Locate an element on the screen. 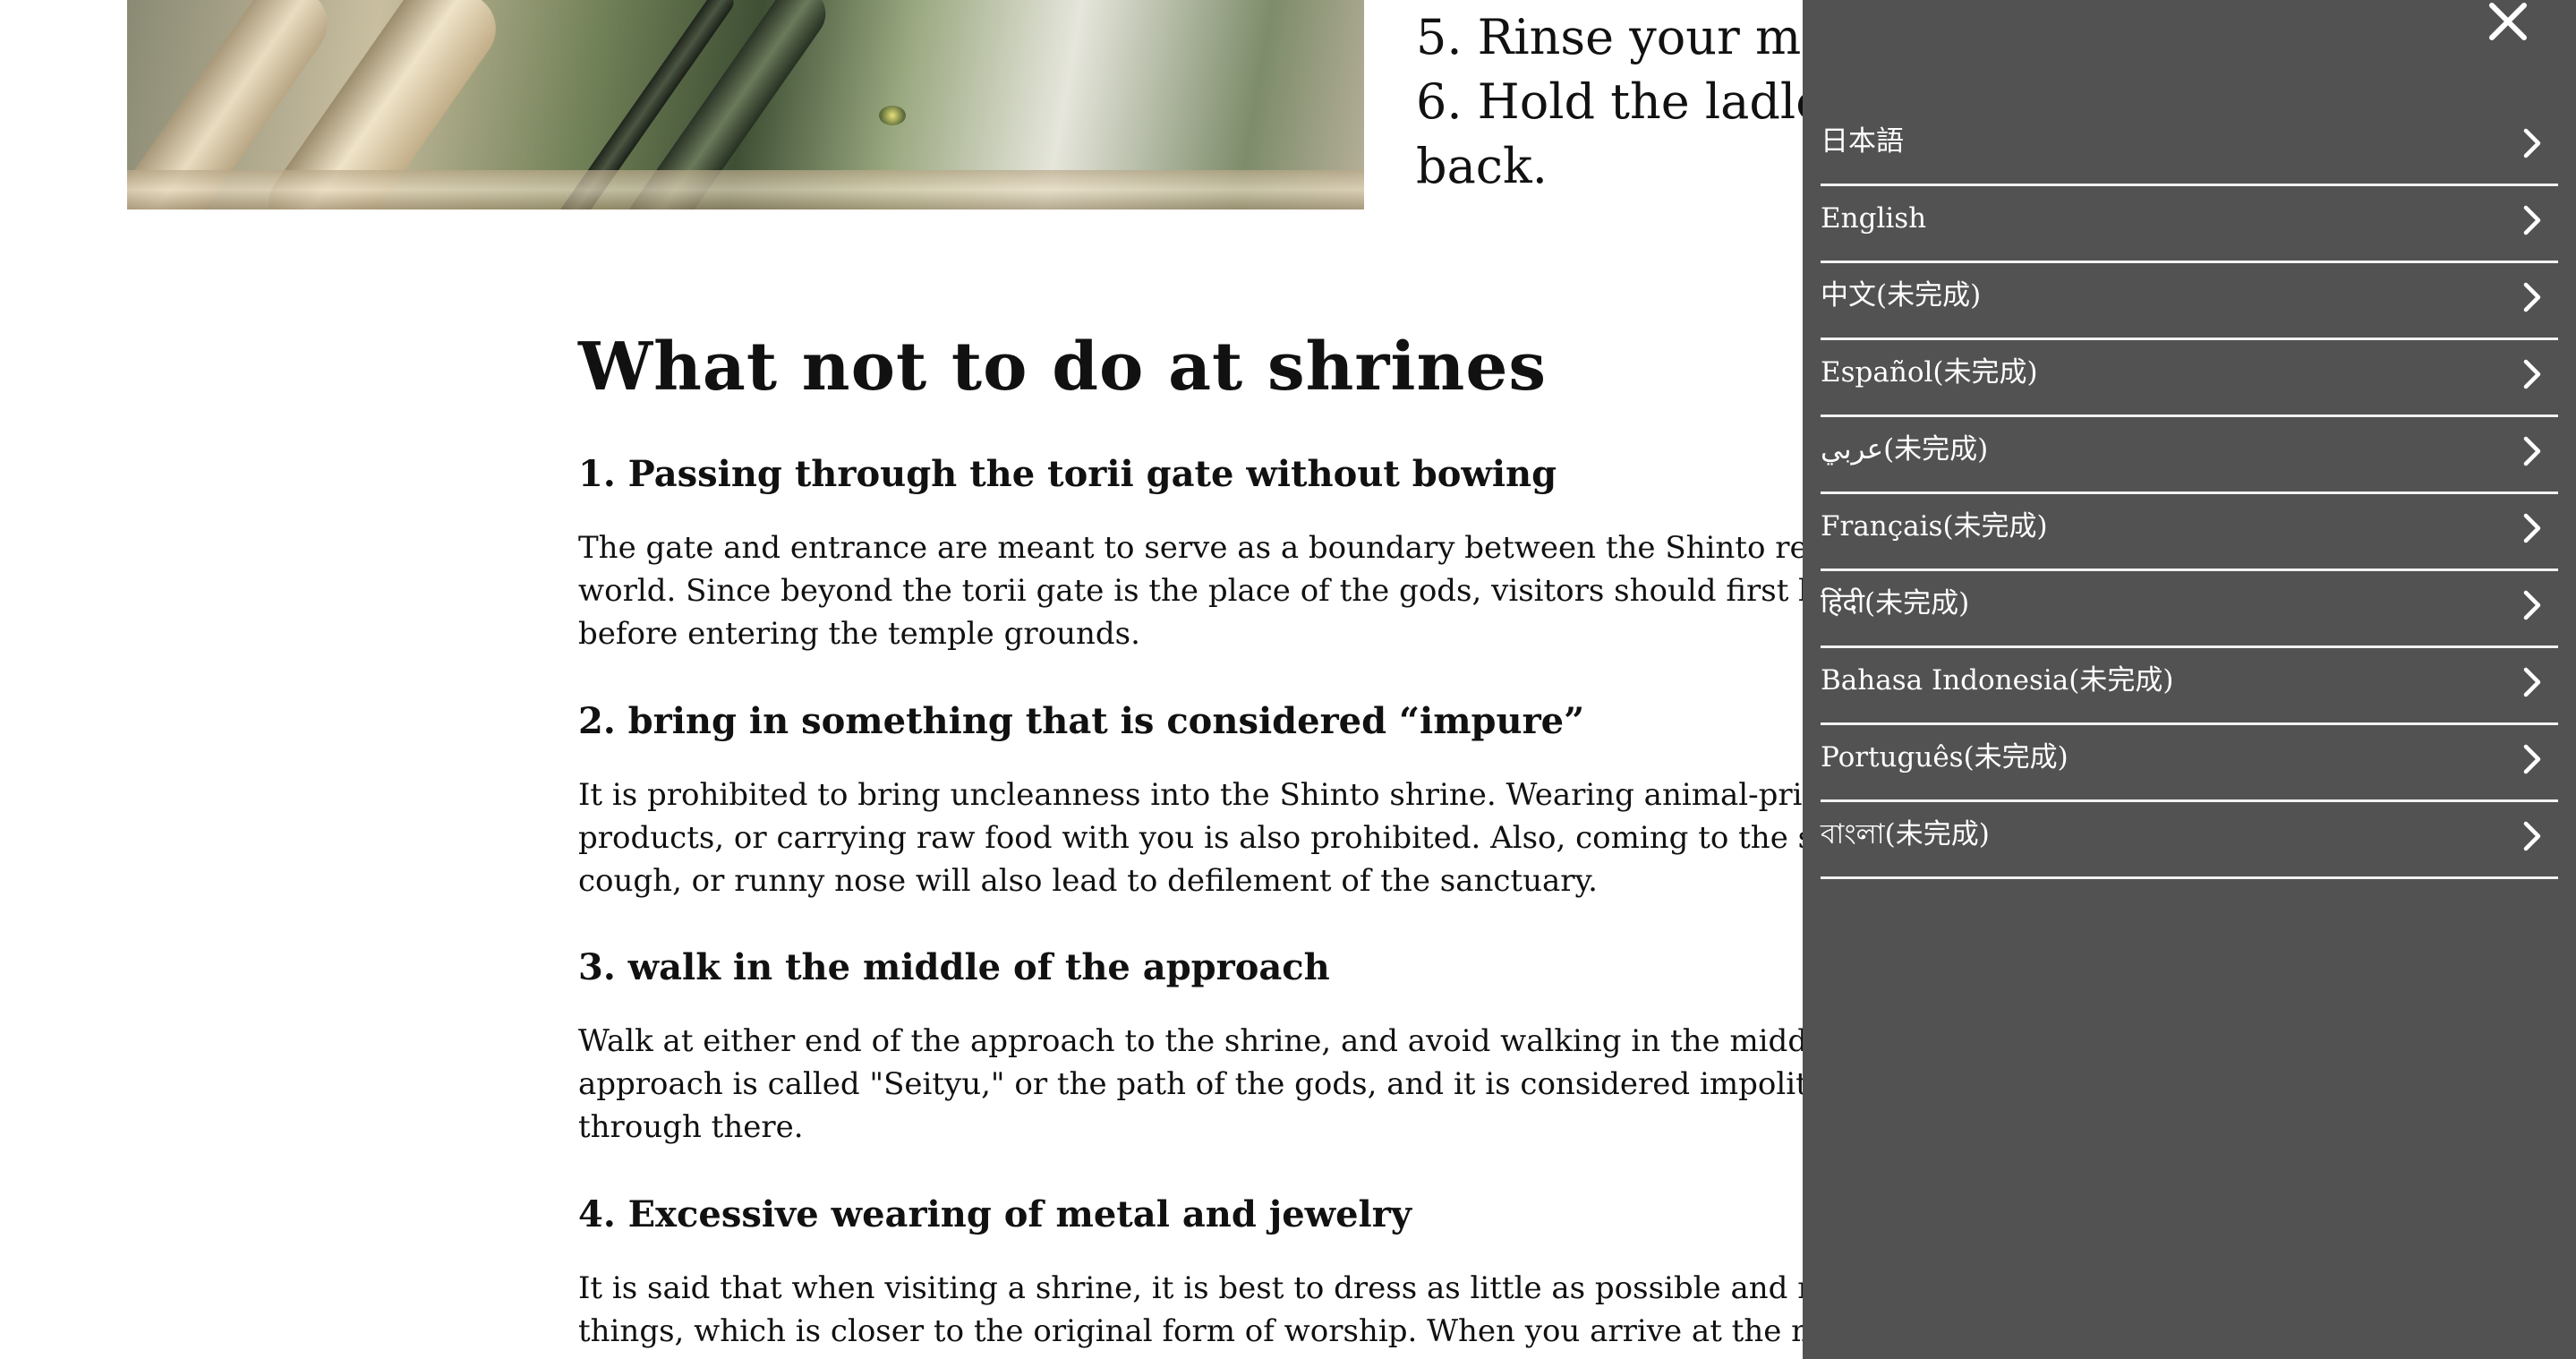  language-item-hindi: हिंदी(未完成) is located at coordinates (2189, 609).